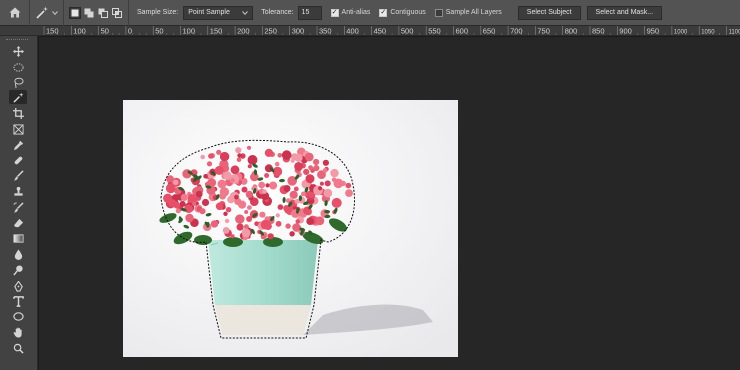 The height and width of the screenshot is (370, 740). I want to click on eyedropper-tool, so click(18, 145).